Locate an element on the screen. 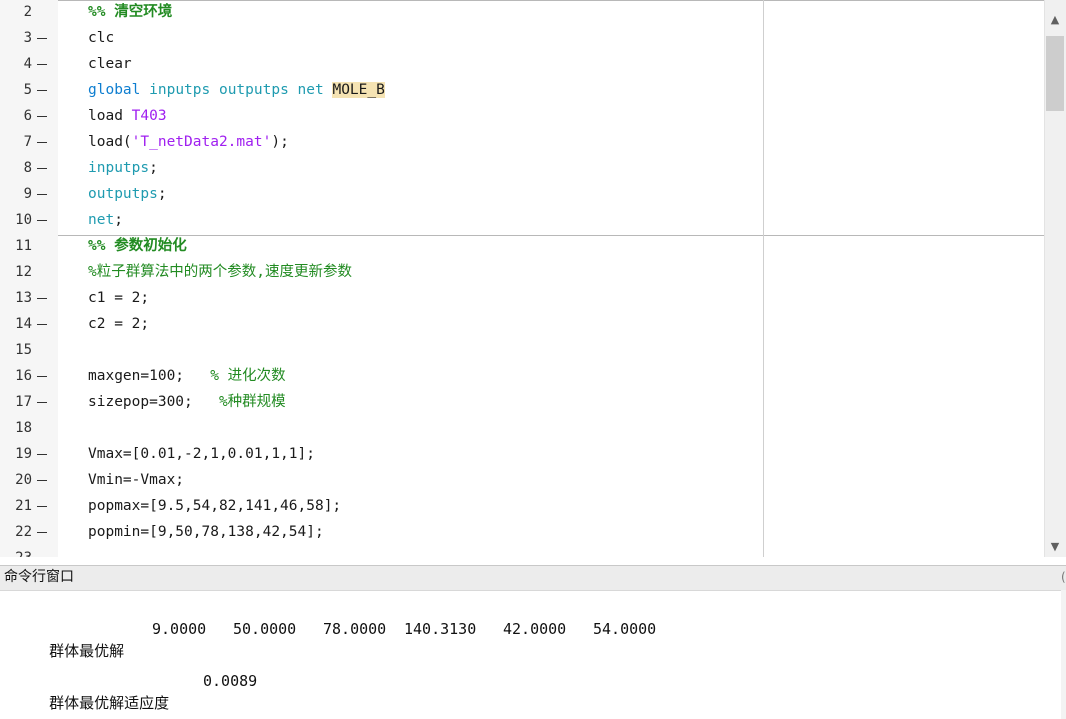  code-line: outputps; is located at coordinates (127, 194).